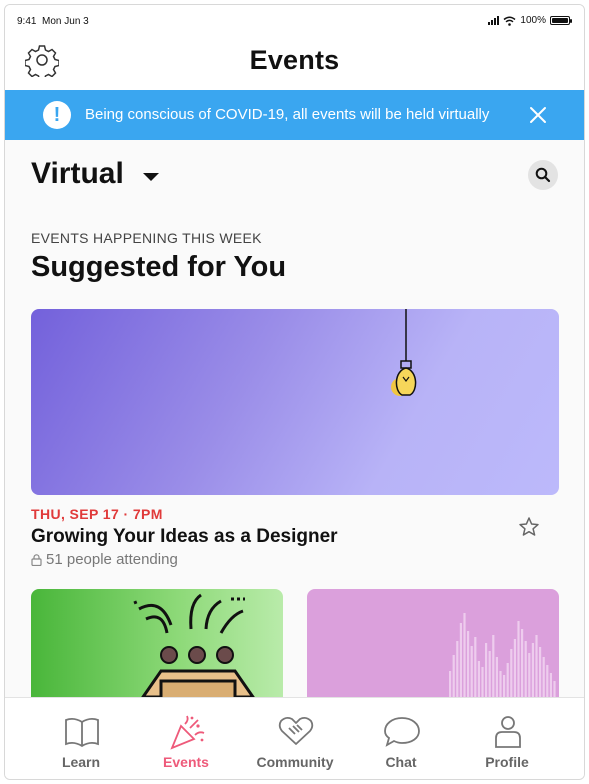  Describe the element at coordinates (187, 732) in the screenshot. I see `party-popper-icon` at that location.